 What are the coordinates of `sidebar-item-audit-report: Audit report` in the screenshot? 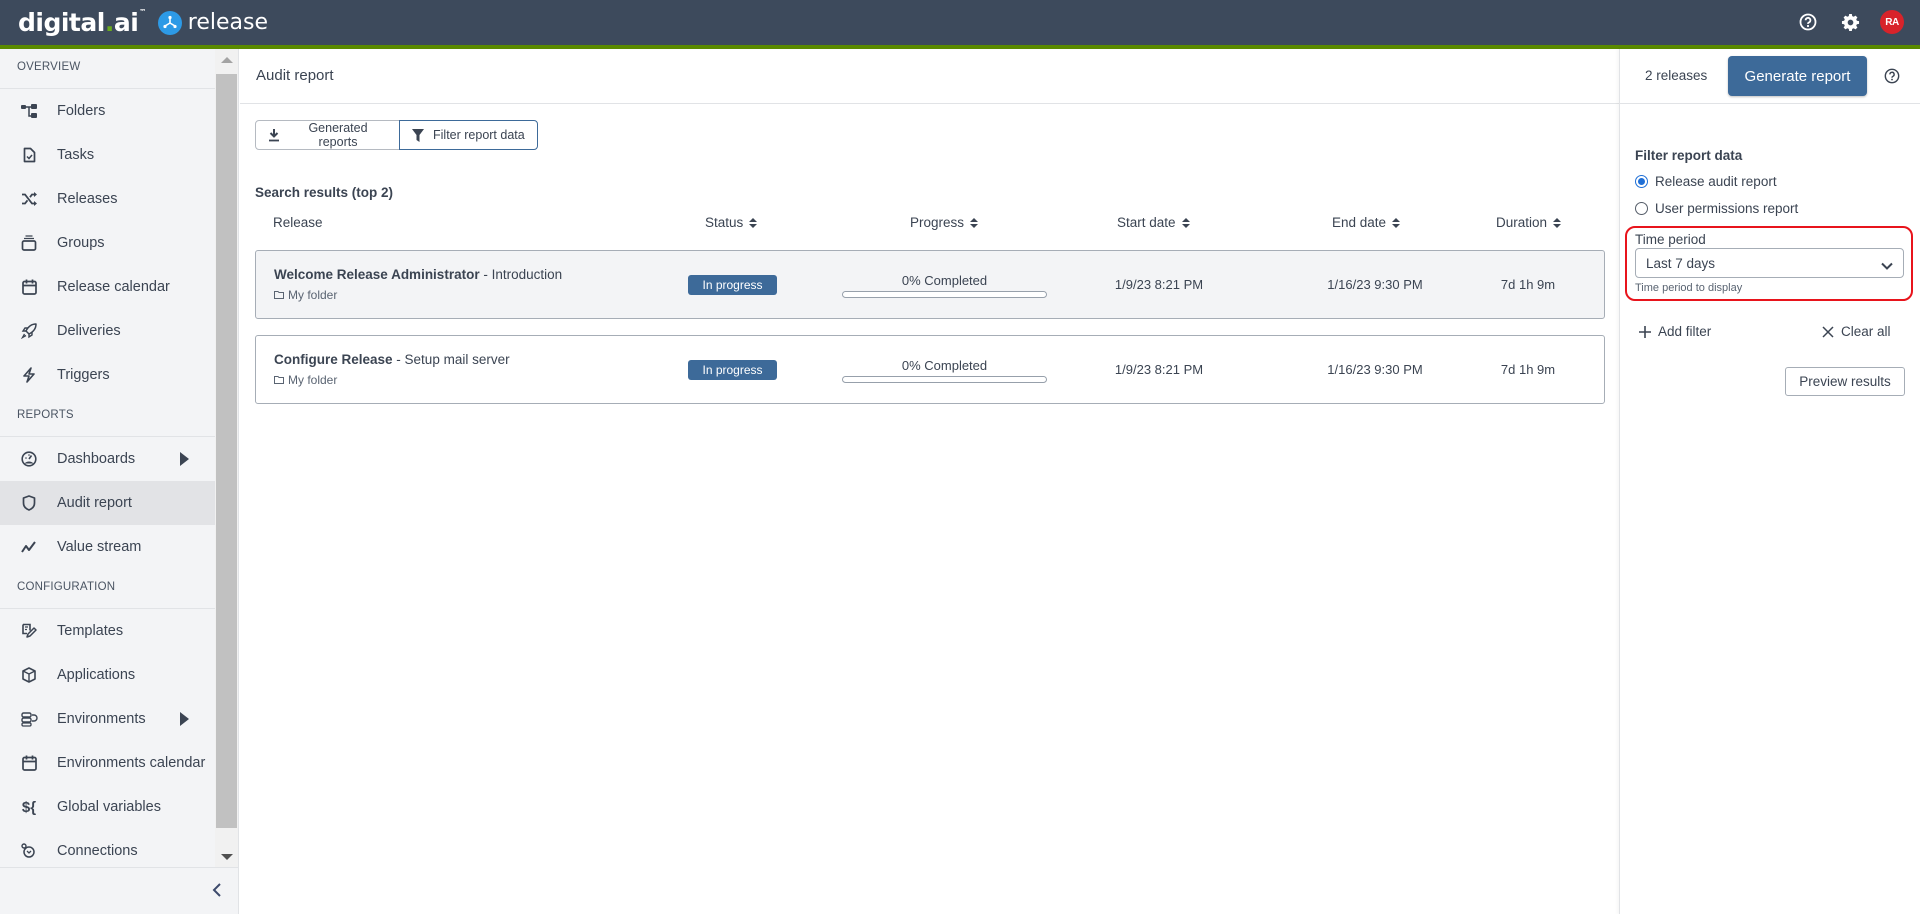 It's located at (107, 503).